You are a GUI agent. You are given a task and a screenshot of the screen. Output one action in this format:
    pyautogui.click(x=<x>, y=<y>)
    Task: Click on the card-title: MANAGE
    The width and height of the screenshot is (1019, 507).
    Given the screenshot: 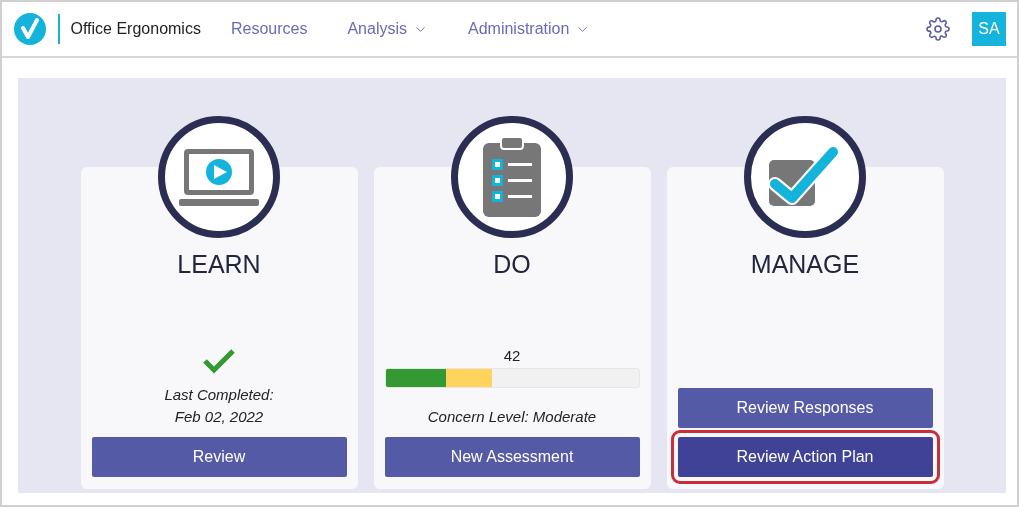 What is the action you would take?
    pyautogui.click(x=805, y=264)
    